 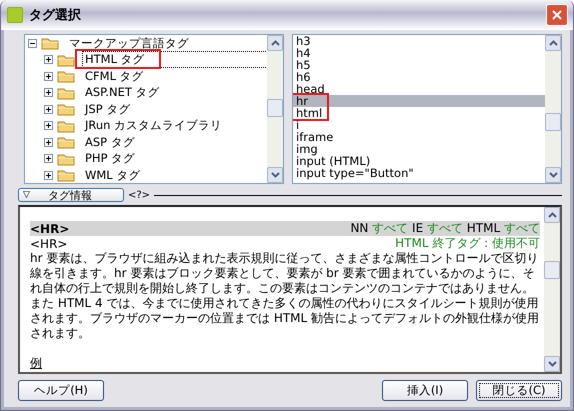 I want to click on insert-button: 挿入(I), so click(x=425, y=390).